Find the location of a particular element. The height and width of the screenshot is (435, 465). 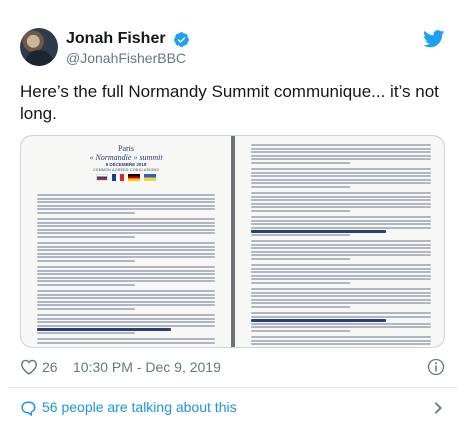

author-display-name: Jonah Fisher is located at coordinates (116, 39).